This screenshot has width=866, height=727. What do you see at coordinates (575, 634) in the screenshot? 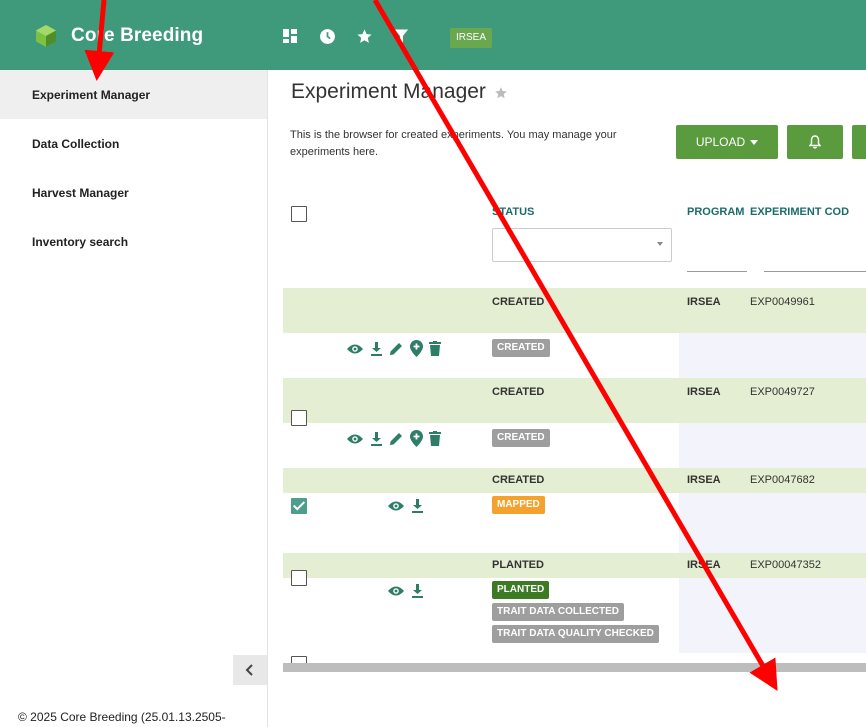
I see `status-badge: TRAIT DATA QUALITY CHECKED` at bounding box center [575, 634].